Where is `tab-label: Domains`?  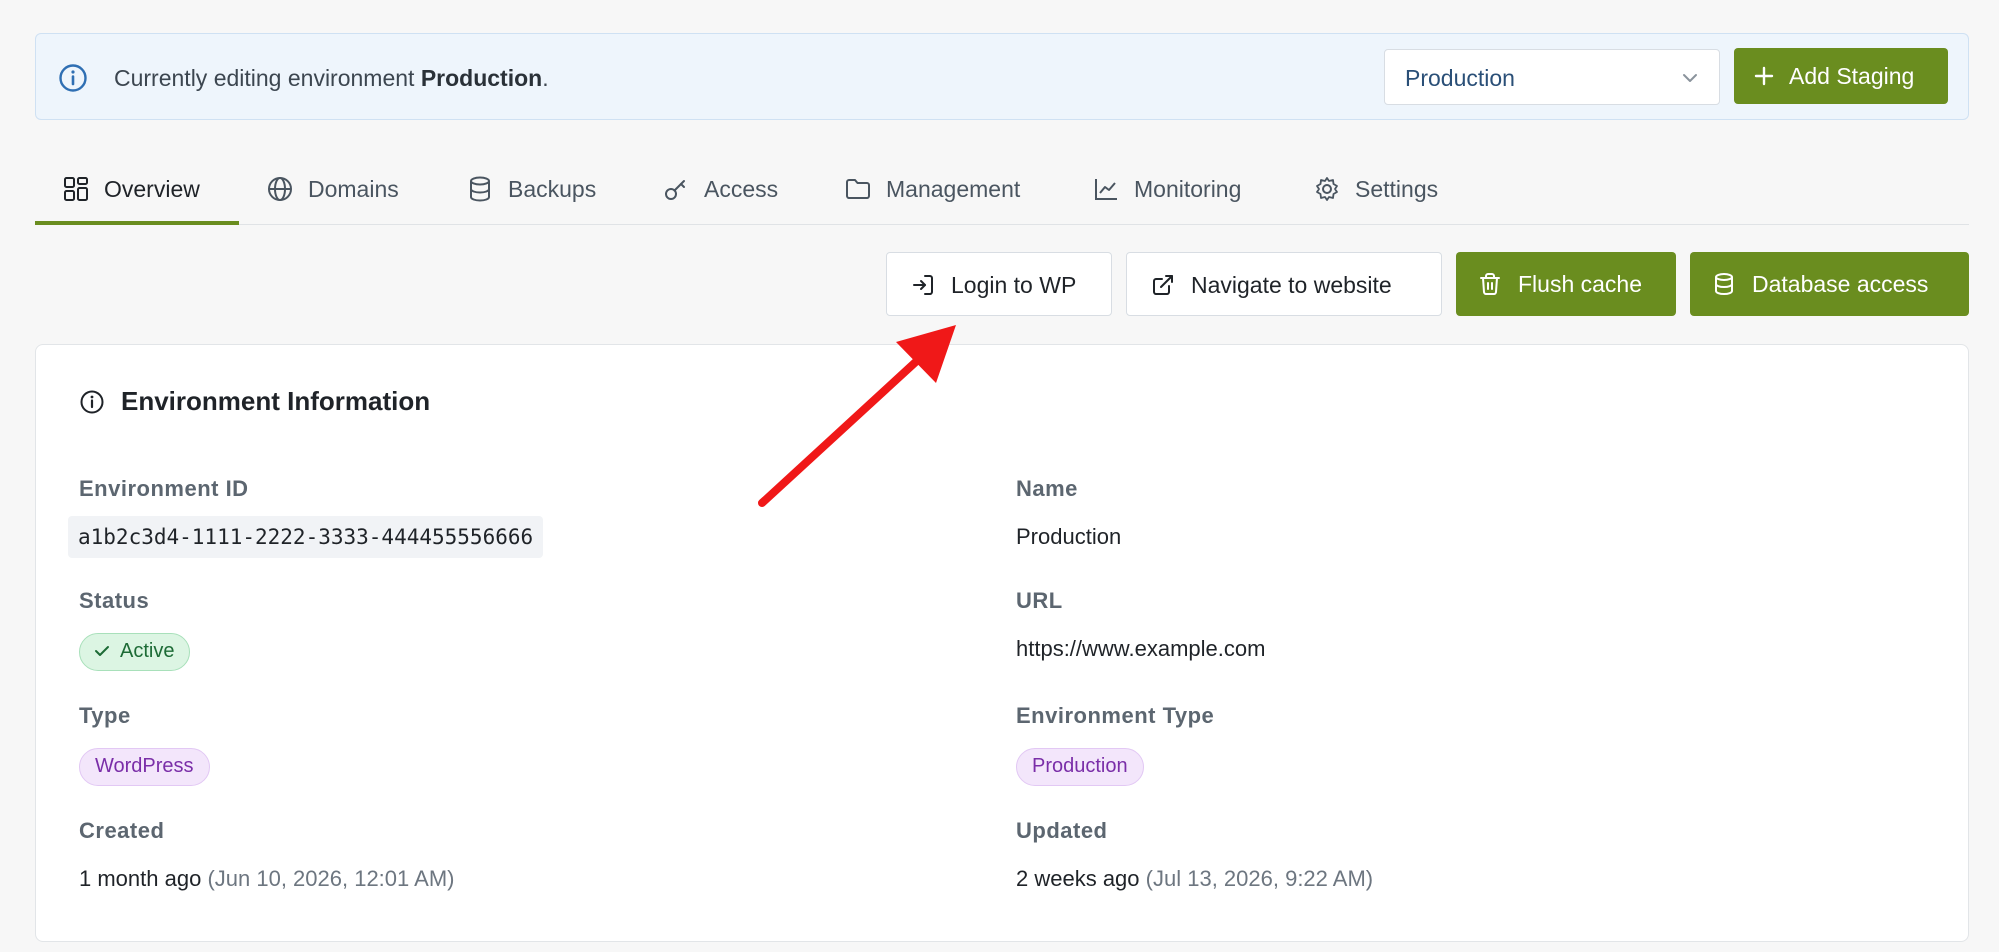 tab-label: Domains is located at coordinates (353, 189).